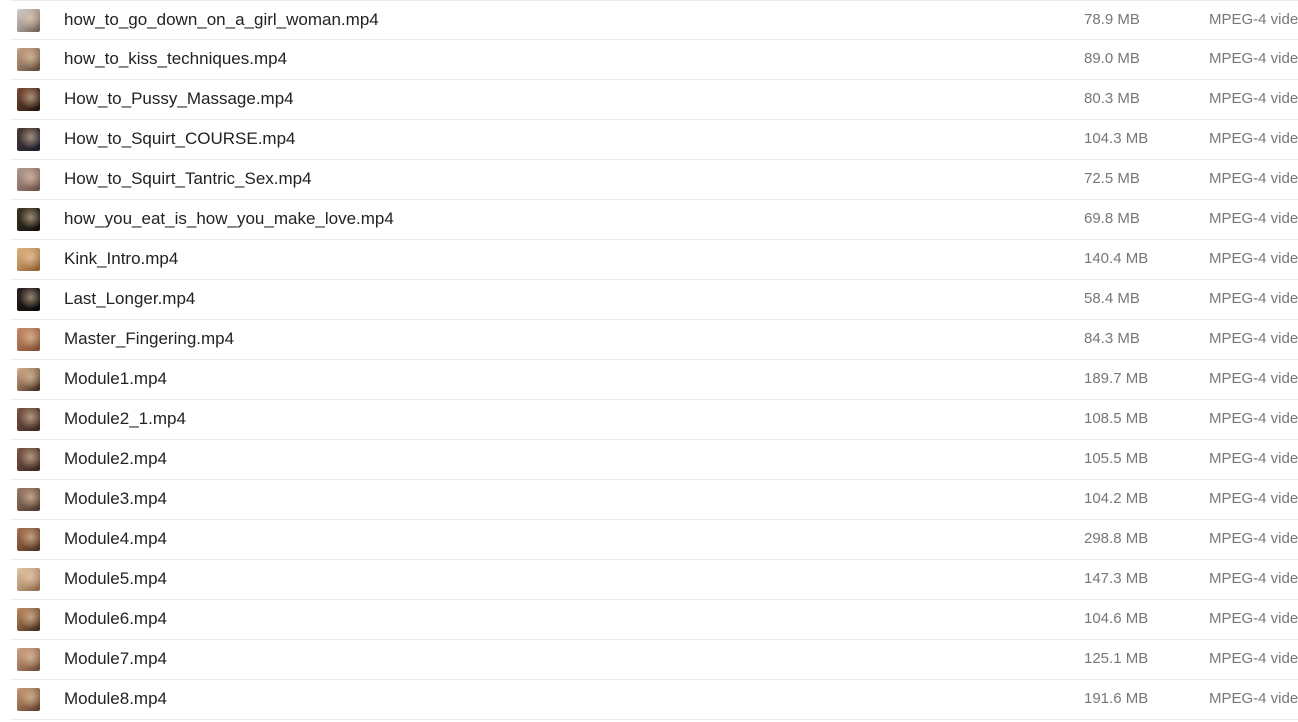 This screenshot has height=722, width=1298. I want to click on file-name: how_to_go_down_on_a_girl_woman.mp4, so click(221, 19).